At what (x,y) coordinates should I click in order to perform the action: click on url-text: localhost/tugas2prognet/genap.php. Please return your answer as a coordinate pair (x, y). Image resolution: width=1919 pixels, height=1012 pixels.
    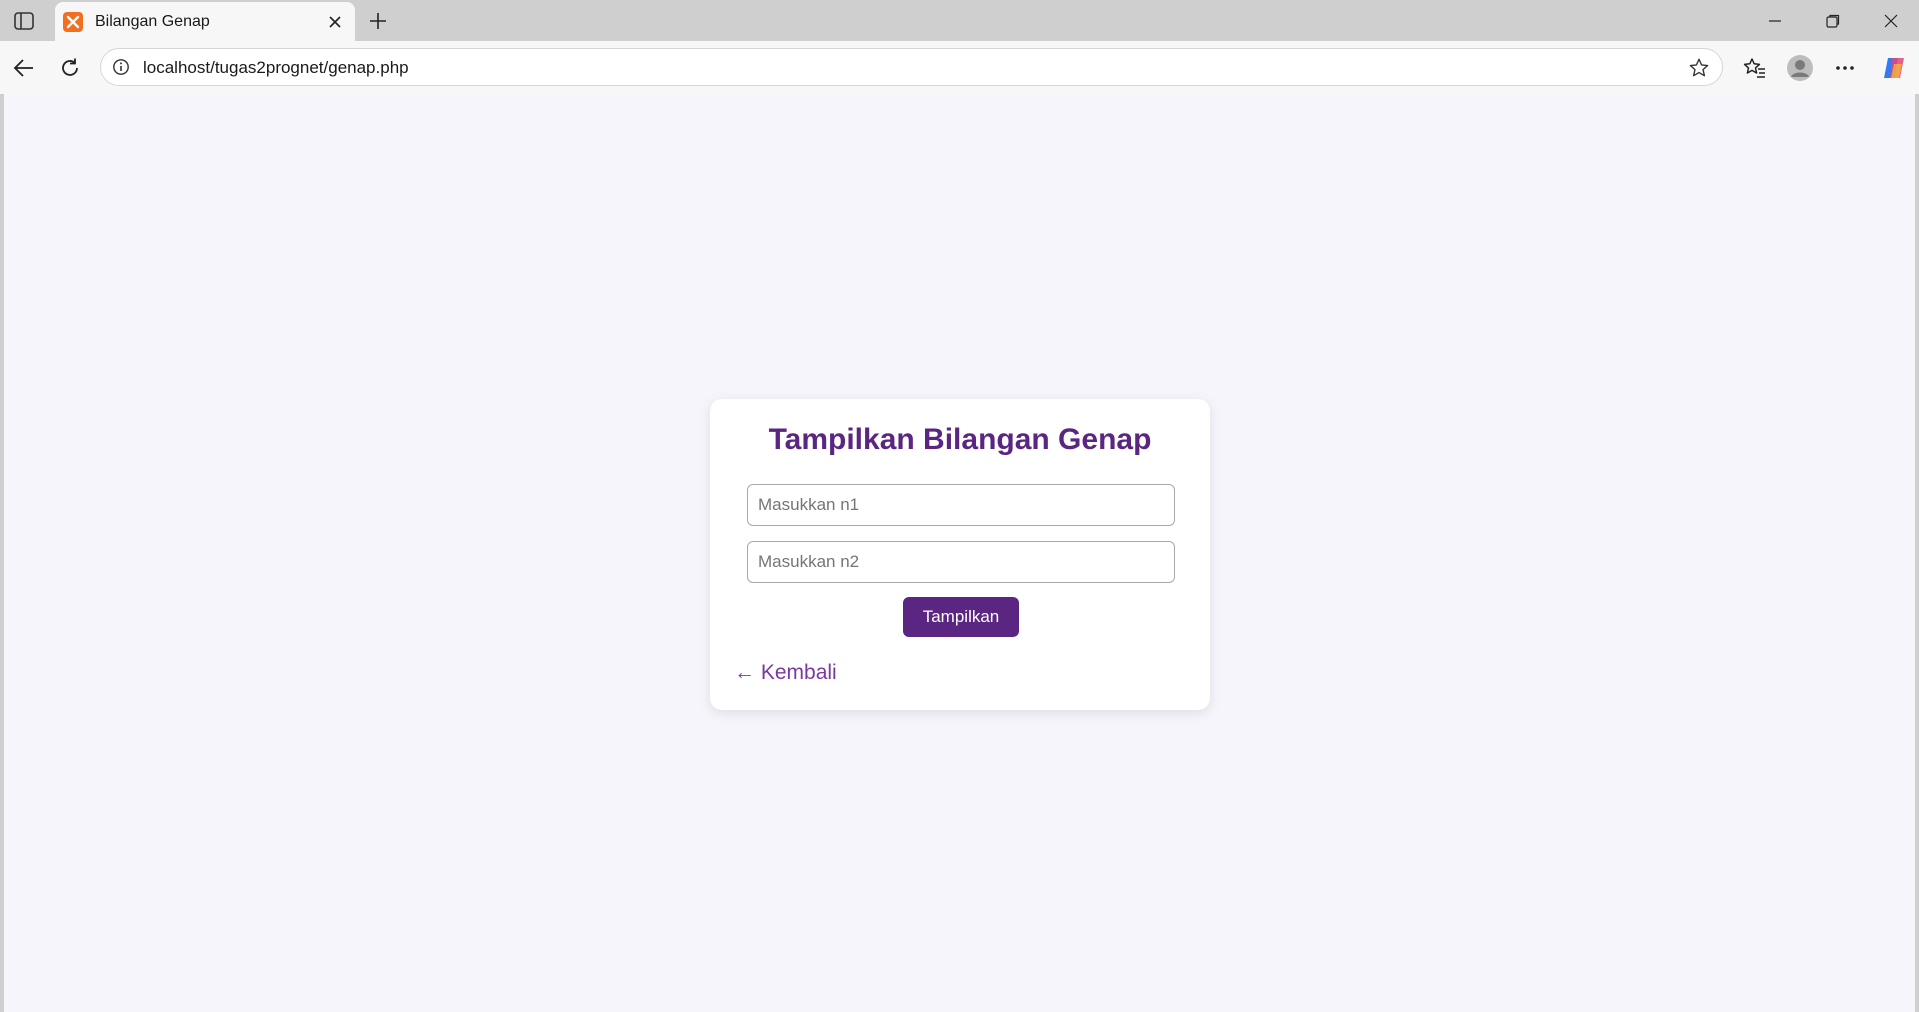
    Looking at the image, I should click on (276, 67).